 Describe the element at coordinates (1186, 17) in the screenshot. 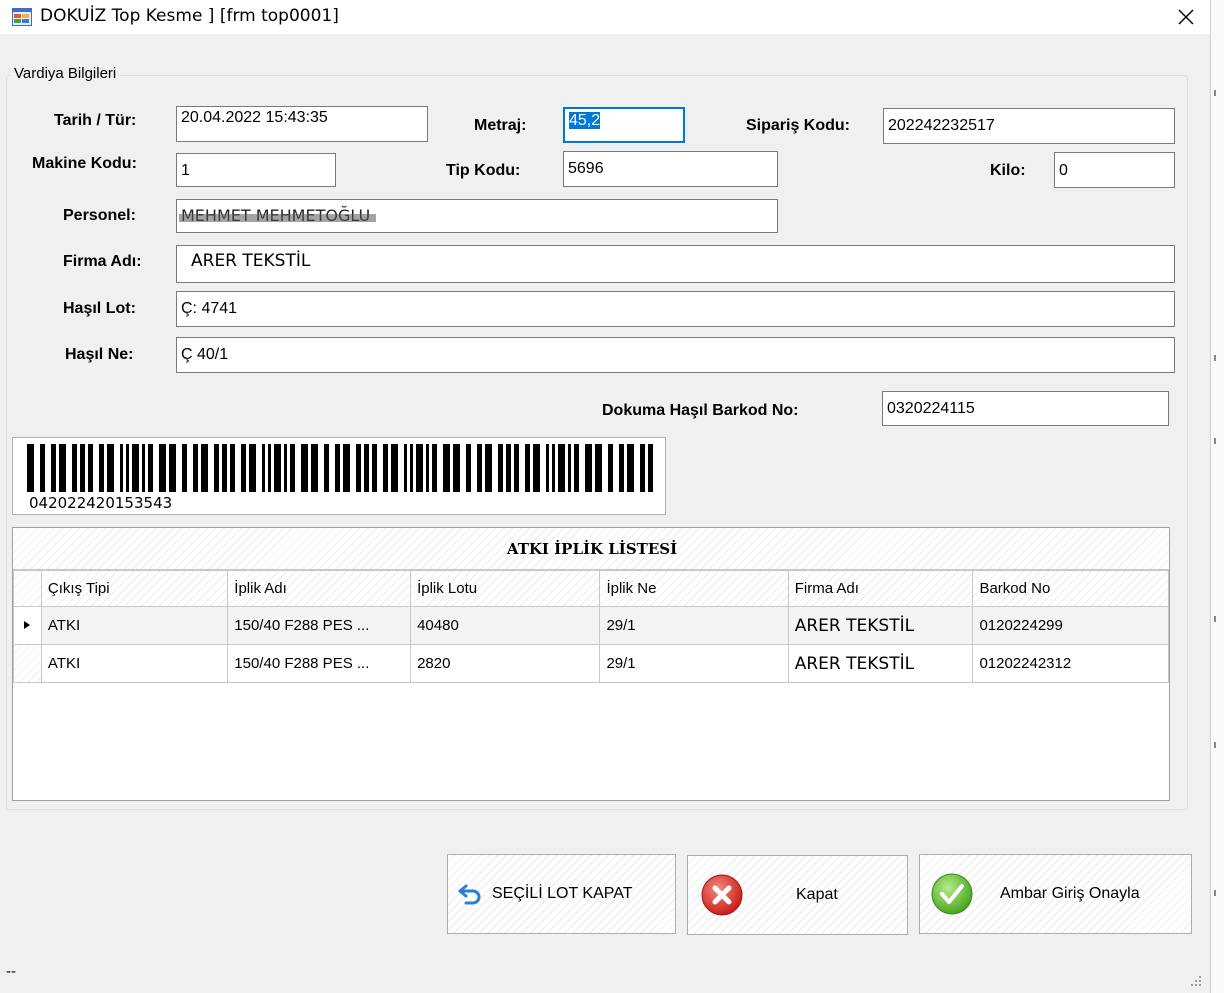

I see `close-button` at that location.